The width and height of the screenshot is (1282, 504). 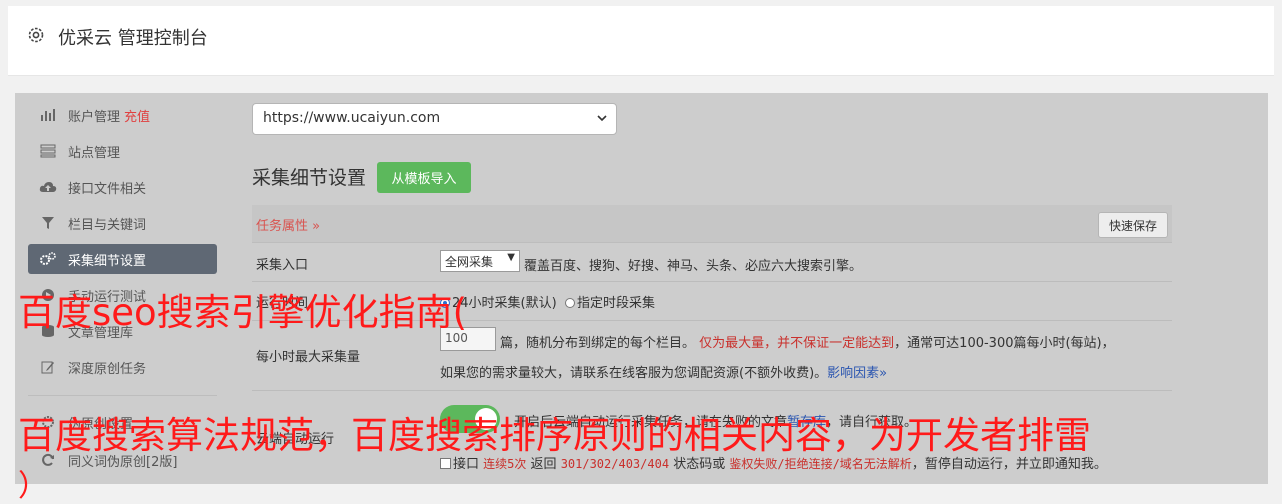 What do you see at coordinates (634, 373) in the screenshot?
I see `max-desc-text3: 如果您的需求量较大，请联系在线客服为您调配资源(不额外收费)。` at bounding box center [634, 373].